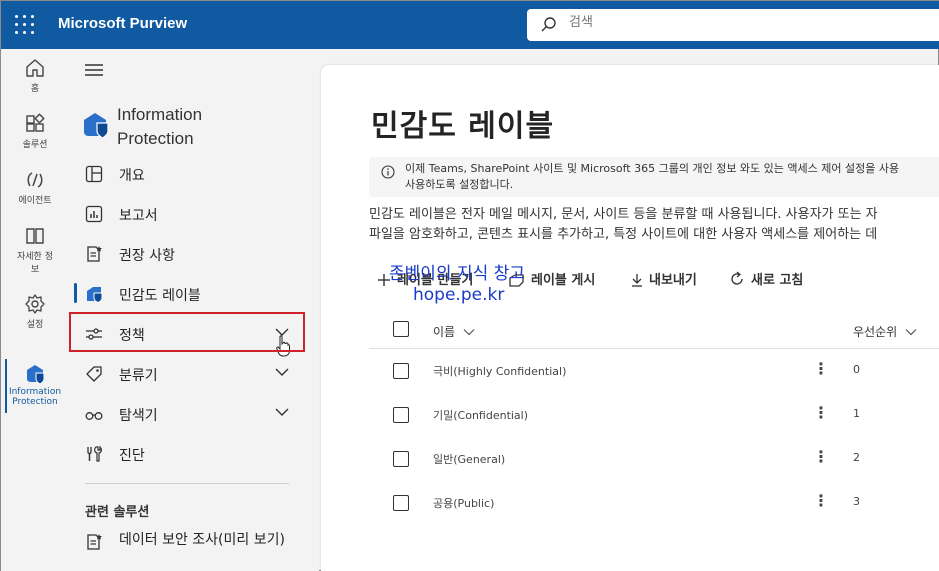 The image size is (939, 571). What do you see at coordinates (25, 25) in the screenshot?
I see `app-launcher-icon` at bounding box center [25, 25].